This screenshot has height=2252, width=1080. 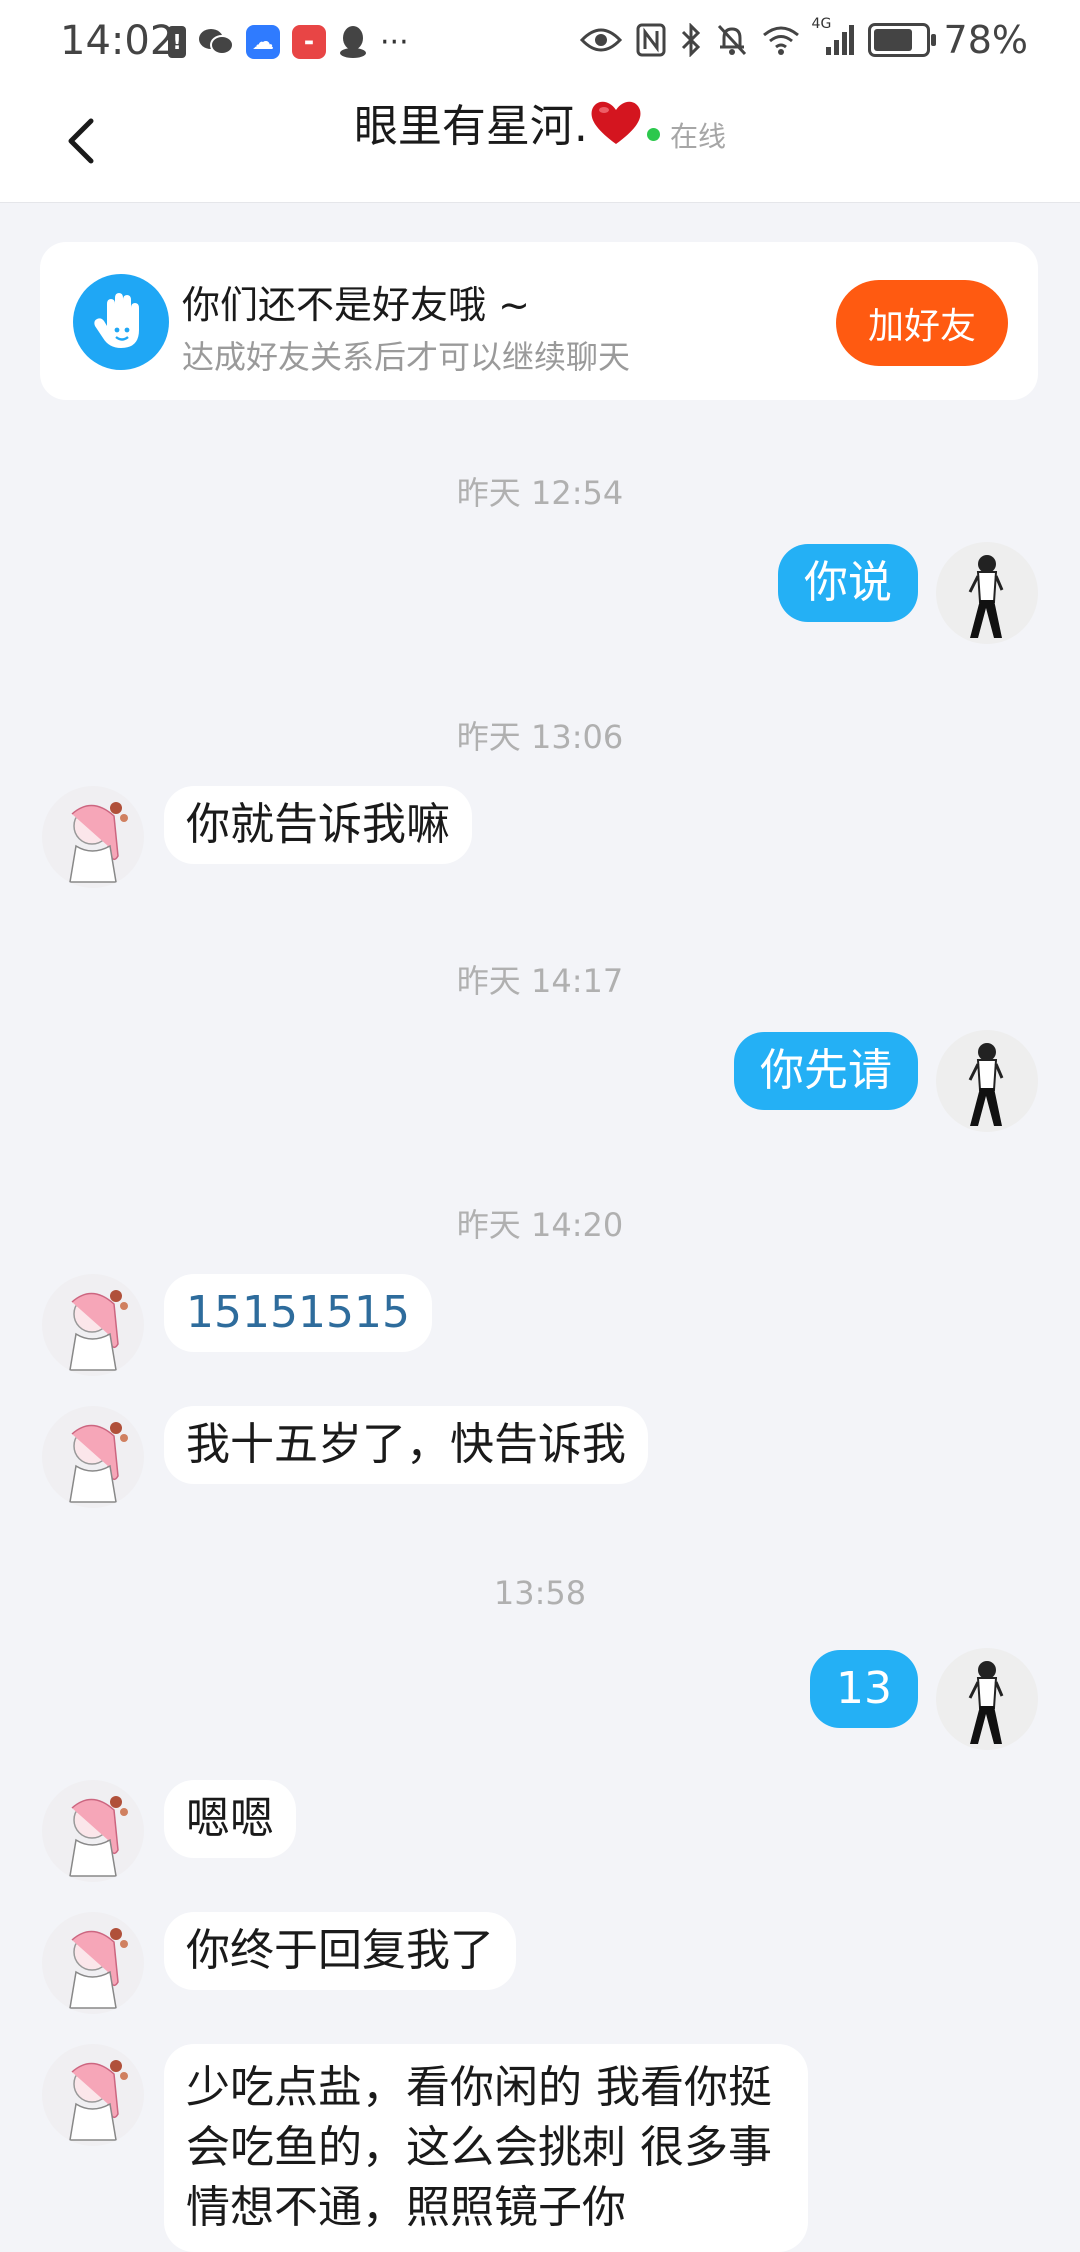 What do you see at coordinates (406, 357) in the screenshot?
I see `banner-subtitle: 达成好友关系后才可以继续聊天` at bounding box center [406, 357].